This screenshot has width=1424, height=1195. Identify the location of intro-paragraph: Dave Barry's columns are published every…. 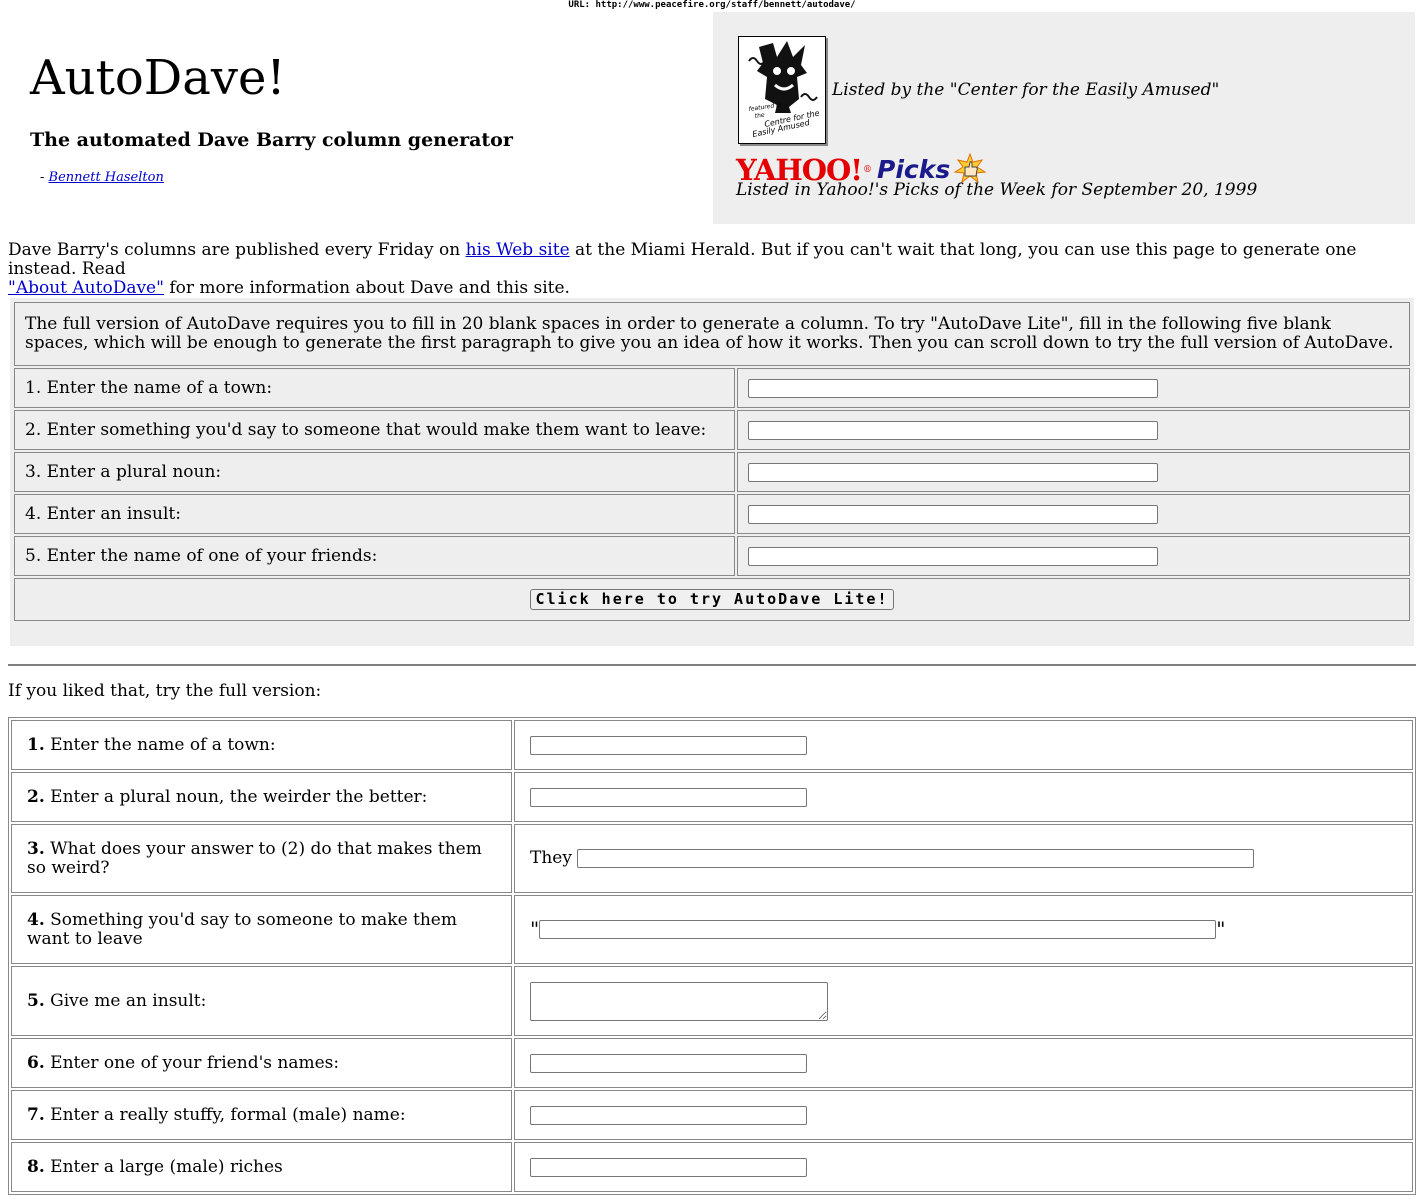
(708, 269).